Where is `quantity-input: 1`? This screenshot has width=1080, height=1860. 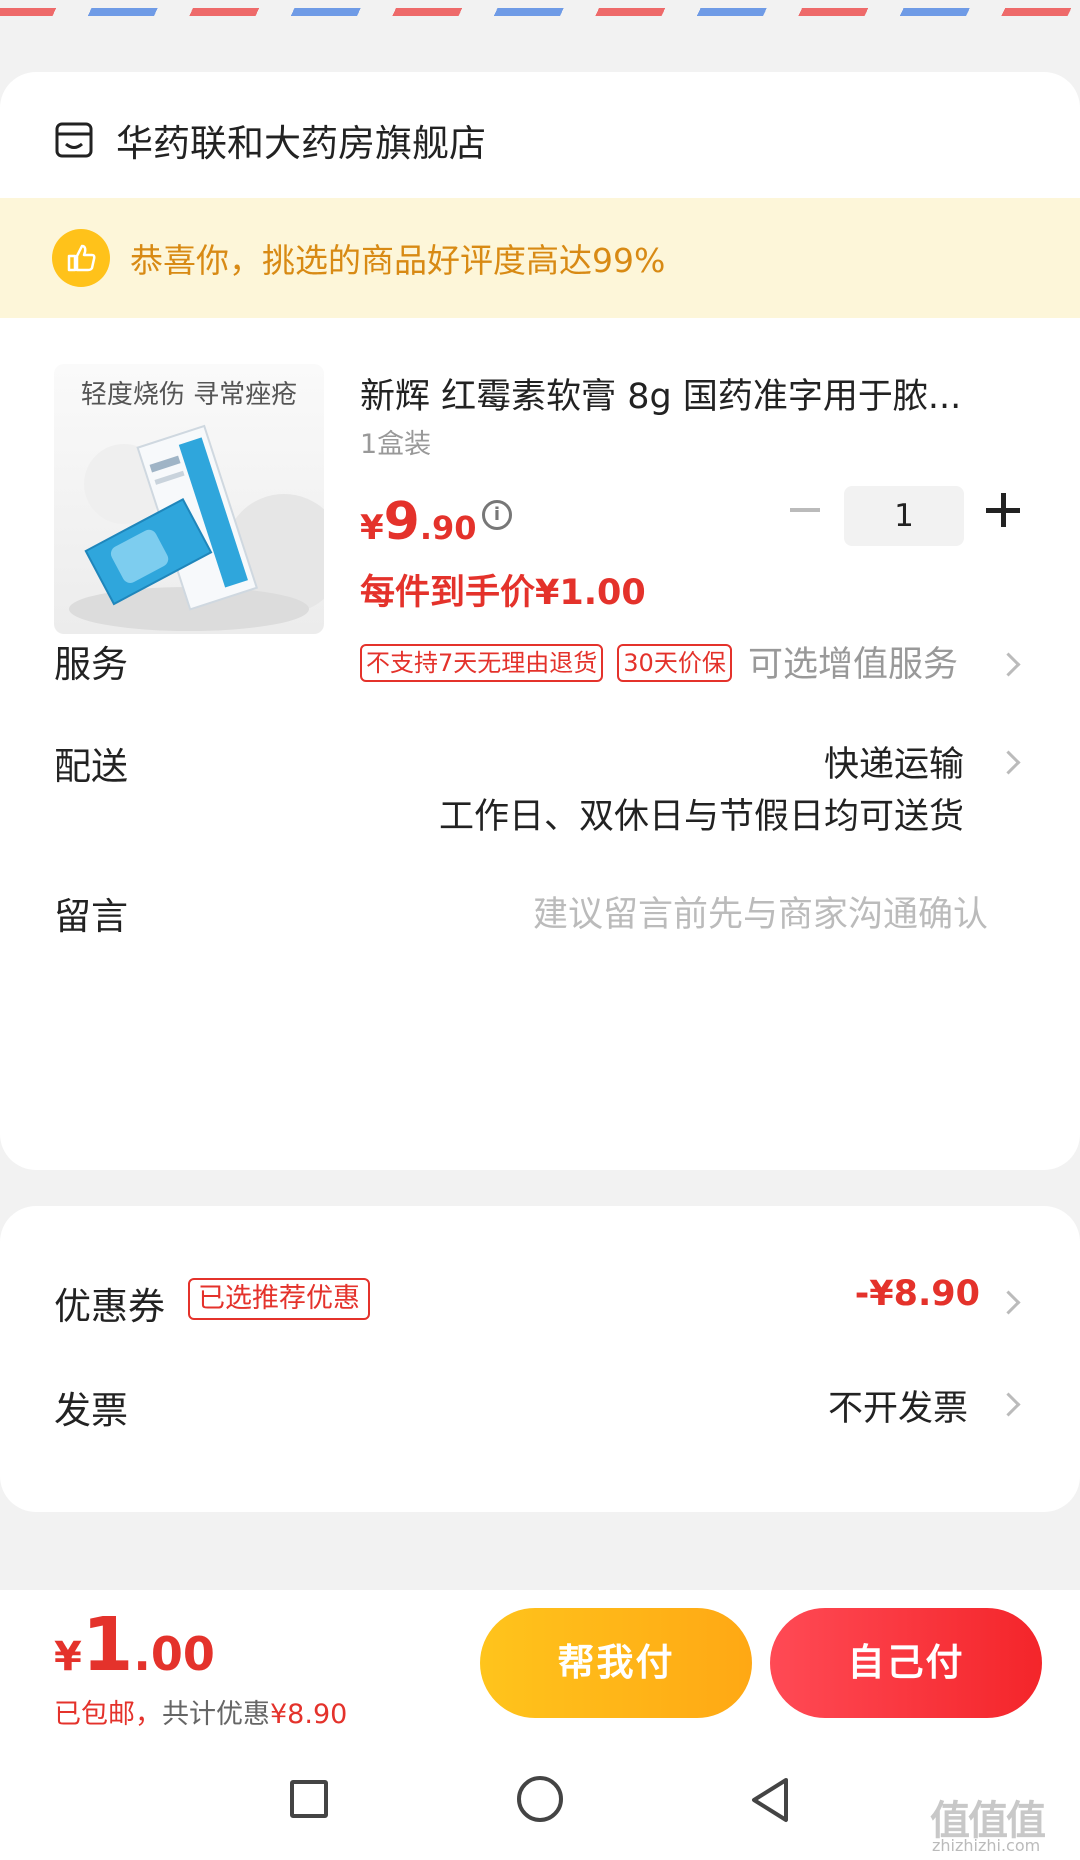
quantity-input: 1 is located at coordinates (904, 516).